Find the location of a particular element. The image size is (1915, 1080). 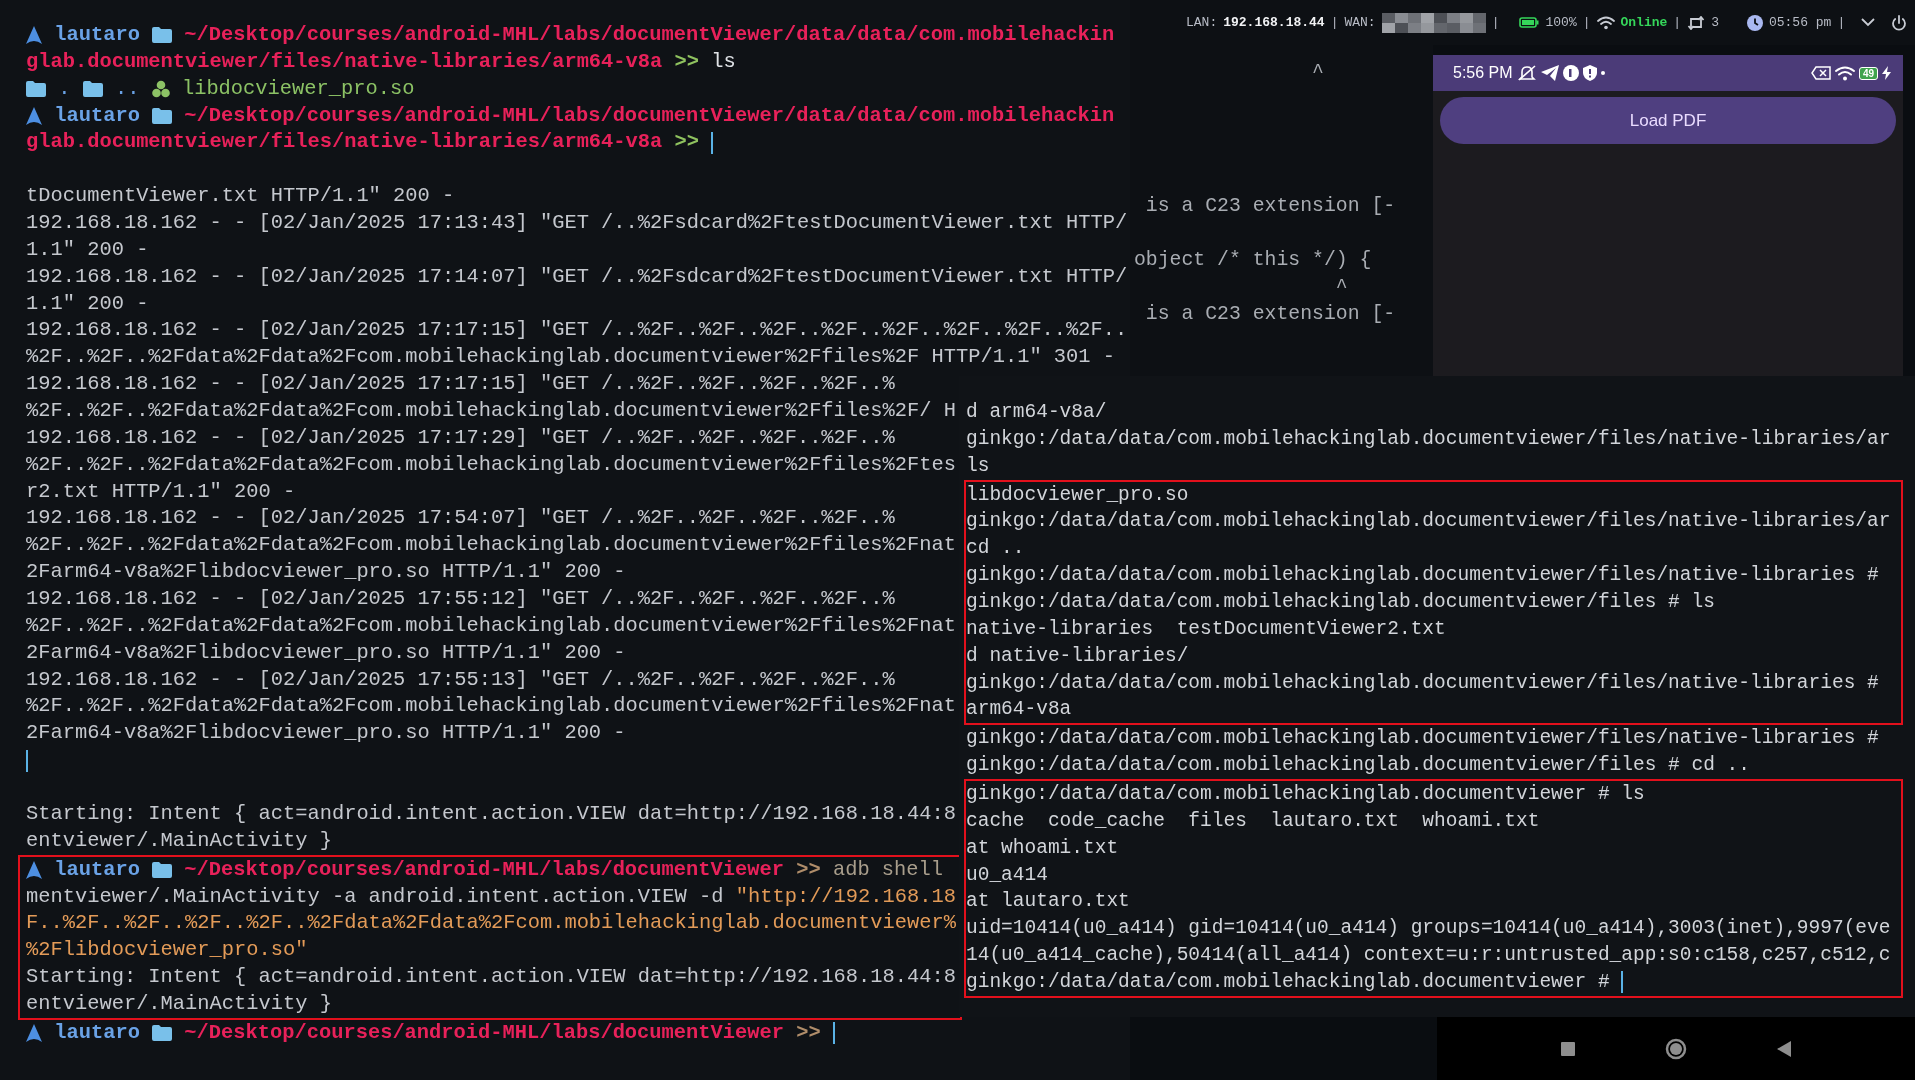

terminal-line: 192.168.18.162 - - [02/Jan/2025 17:17:15] "GET /..%2F..%2F..%2F..%2F..%2F..%2F..%2F..%2F.. is located at coordinates (577, 330).